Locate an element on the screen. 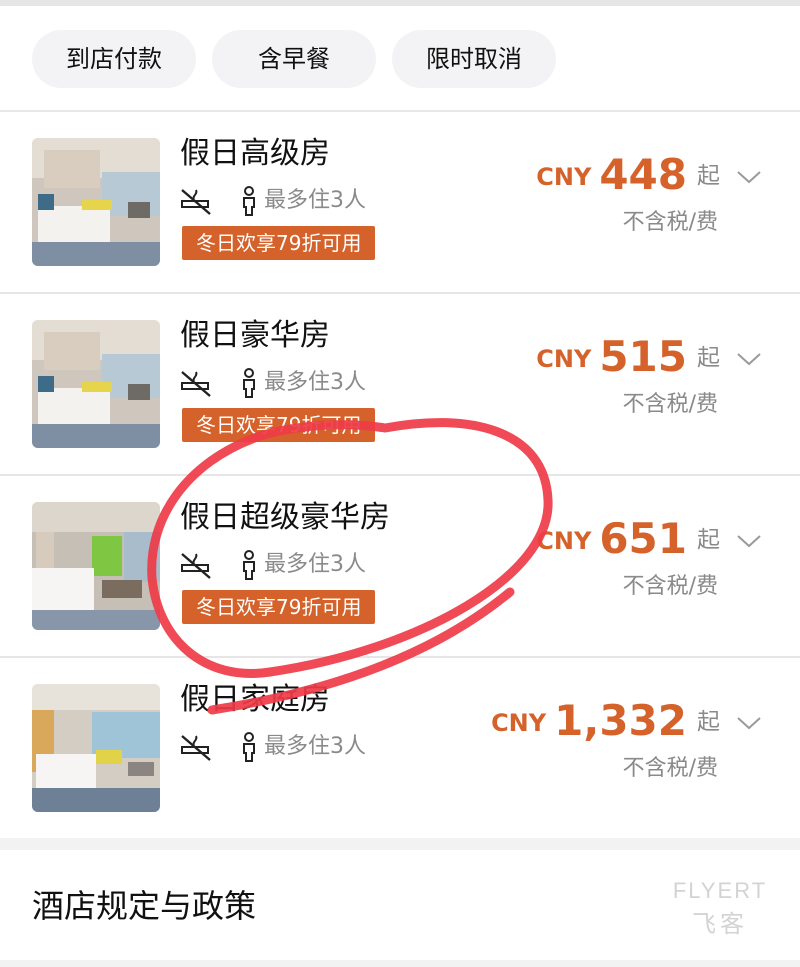 The height and width of the screenshot is (967, 800). price-block: CNY 515 起 is located at coordinates (628, 359).